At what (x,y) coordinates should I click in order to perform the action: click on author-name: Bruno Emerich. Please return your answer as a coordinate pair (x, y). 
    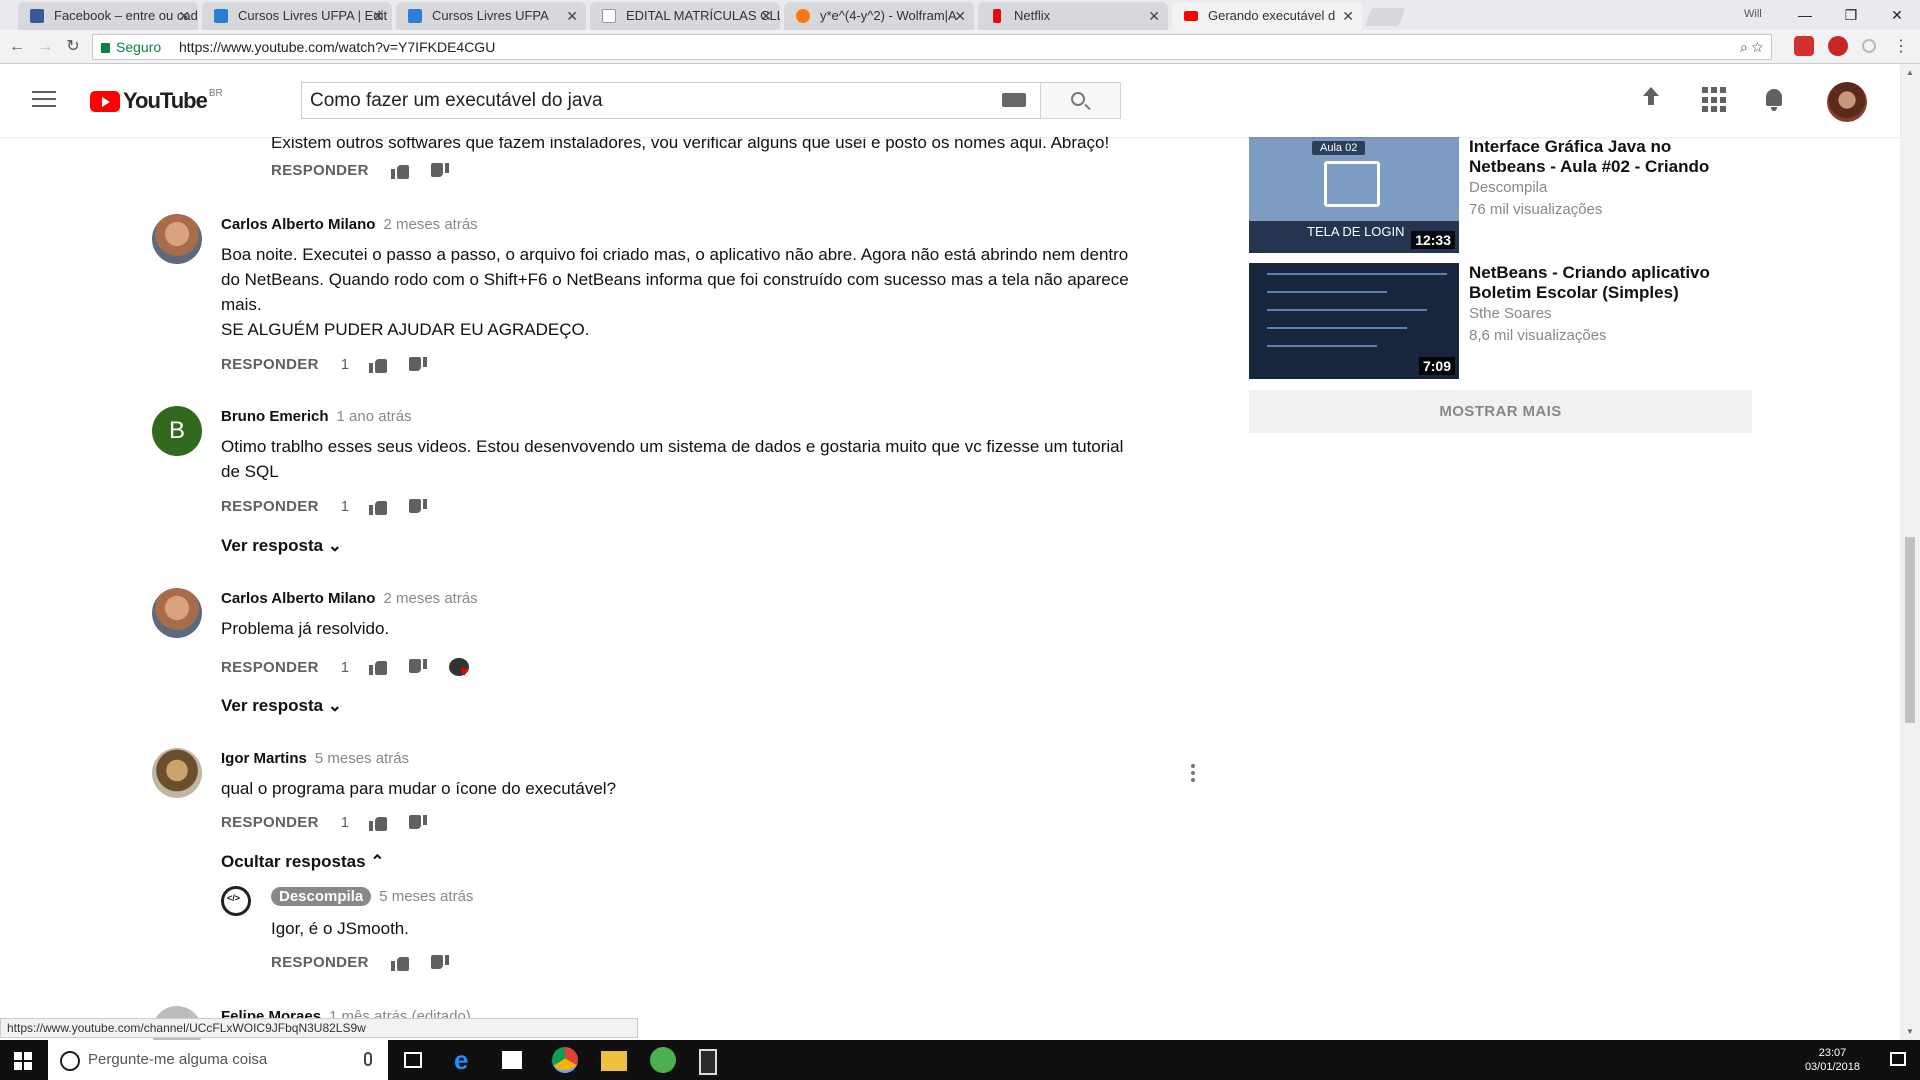
    Looking at the image, I should click on (275, 416).